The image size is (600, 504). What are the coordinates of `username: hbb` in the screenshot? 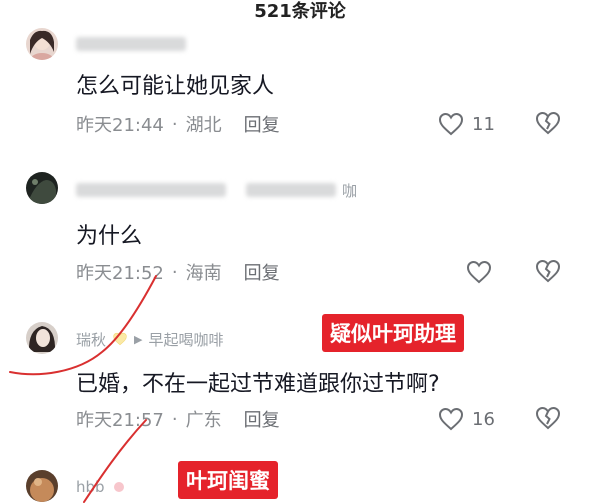 It's located at (101, 487).